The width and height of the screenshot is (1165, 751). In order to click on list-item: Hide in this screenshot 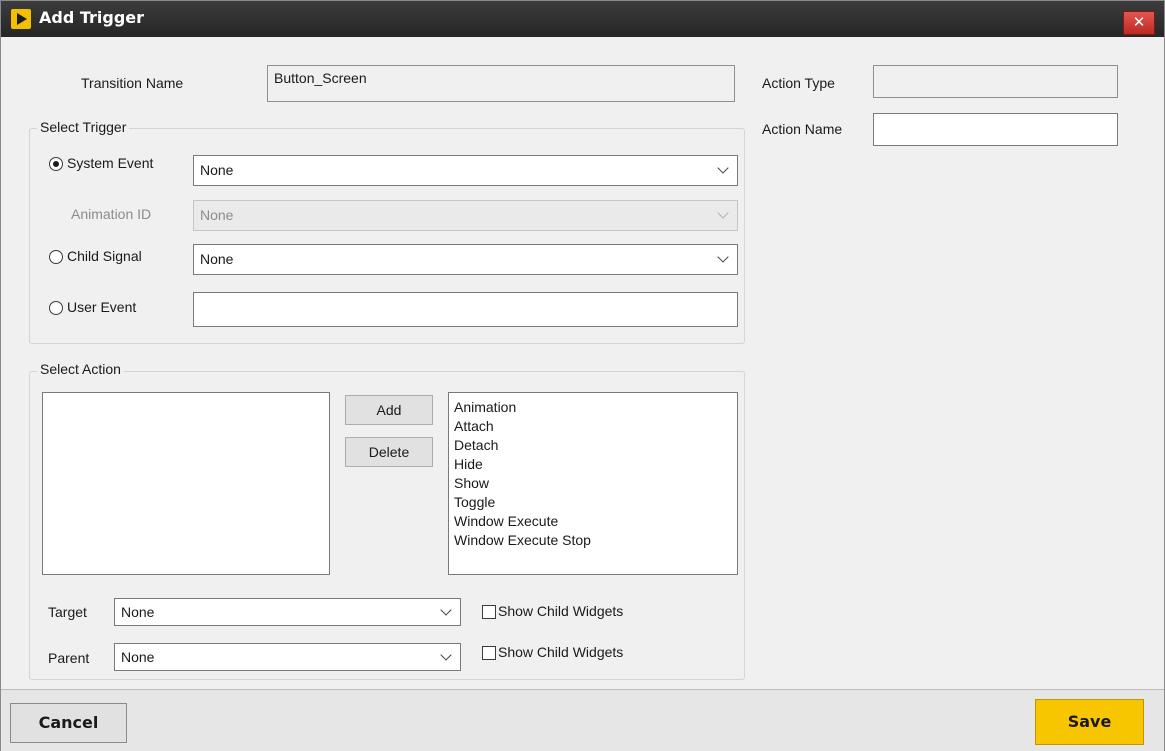, I will do `click(468, 464)`.